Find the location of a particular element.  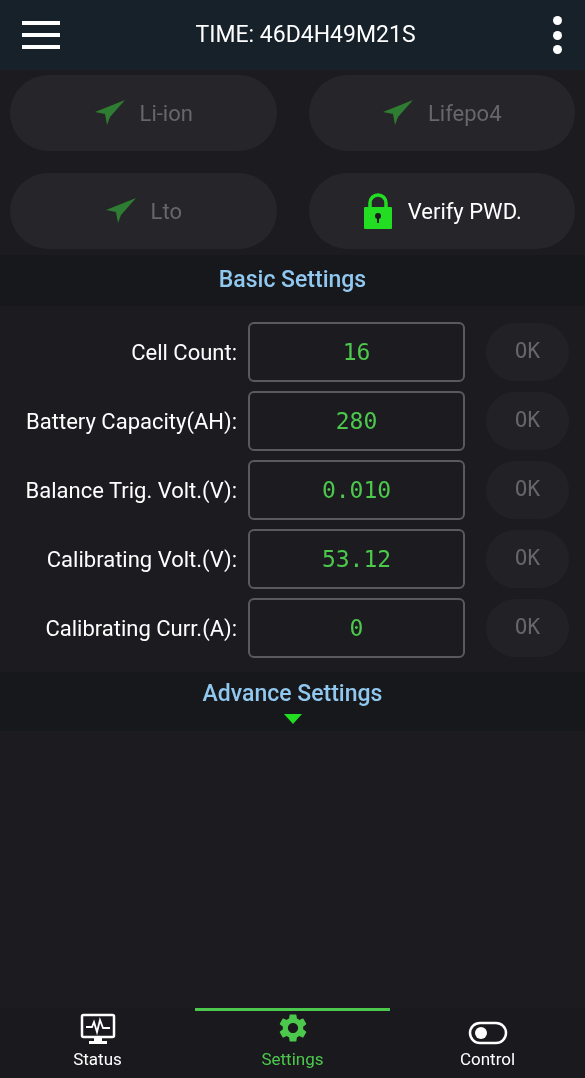

section-title: Basic Settings is located at coordinates (292, 280).